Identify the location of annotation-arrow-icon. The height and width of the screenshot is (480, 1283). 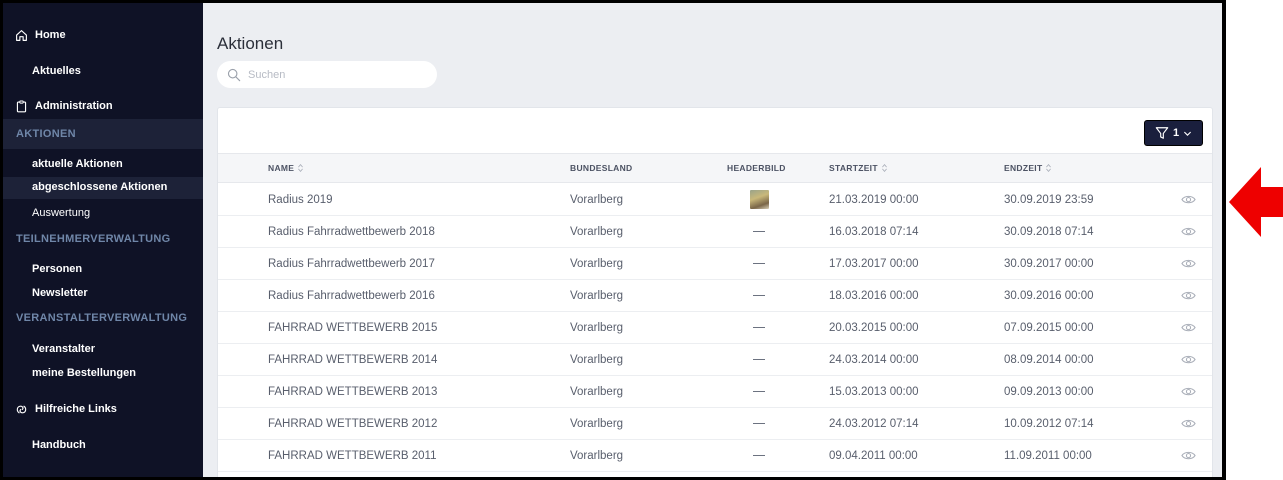
(1256, 202).